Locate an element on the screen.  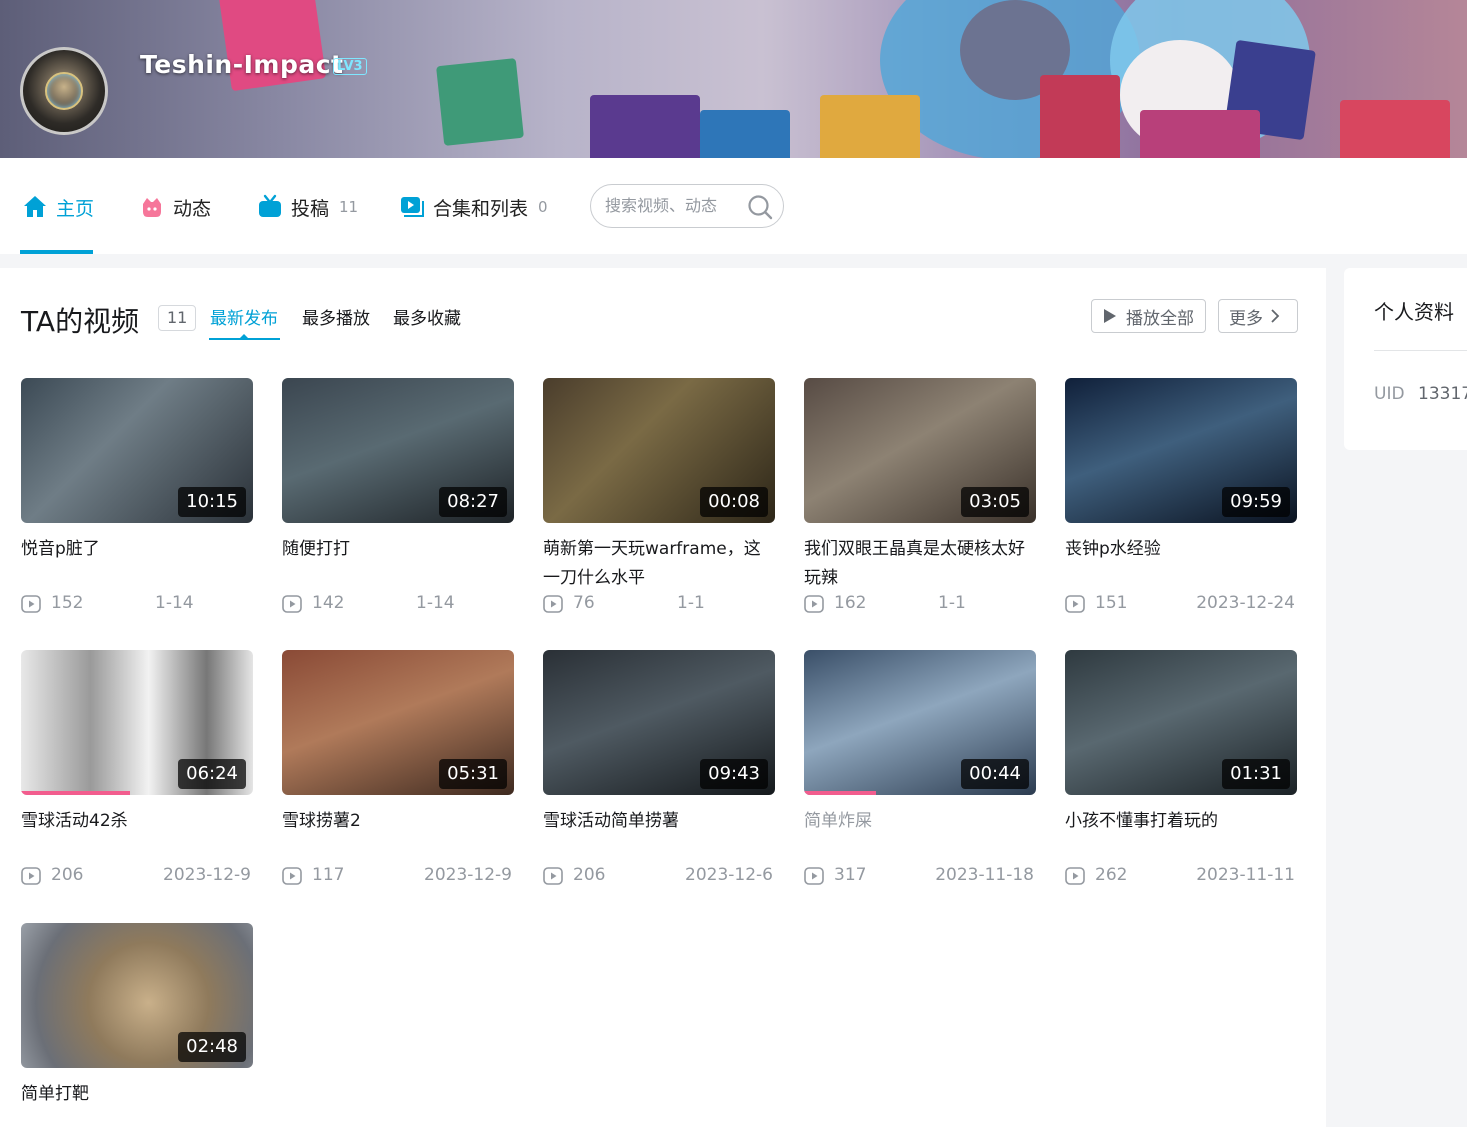
video-title: 雪球捞薯2 is located at coordinates (398, 836).